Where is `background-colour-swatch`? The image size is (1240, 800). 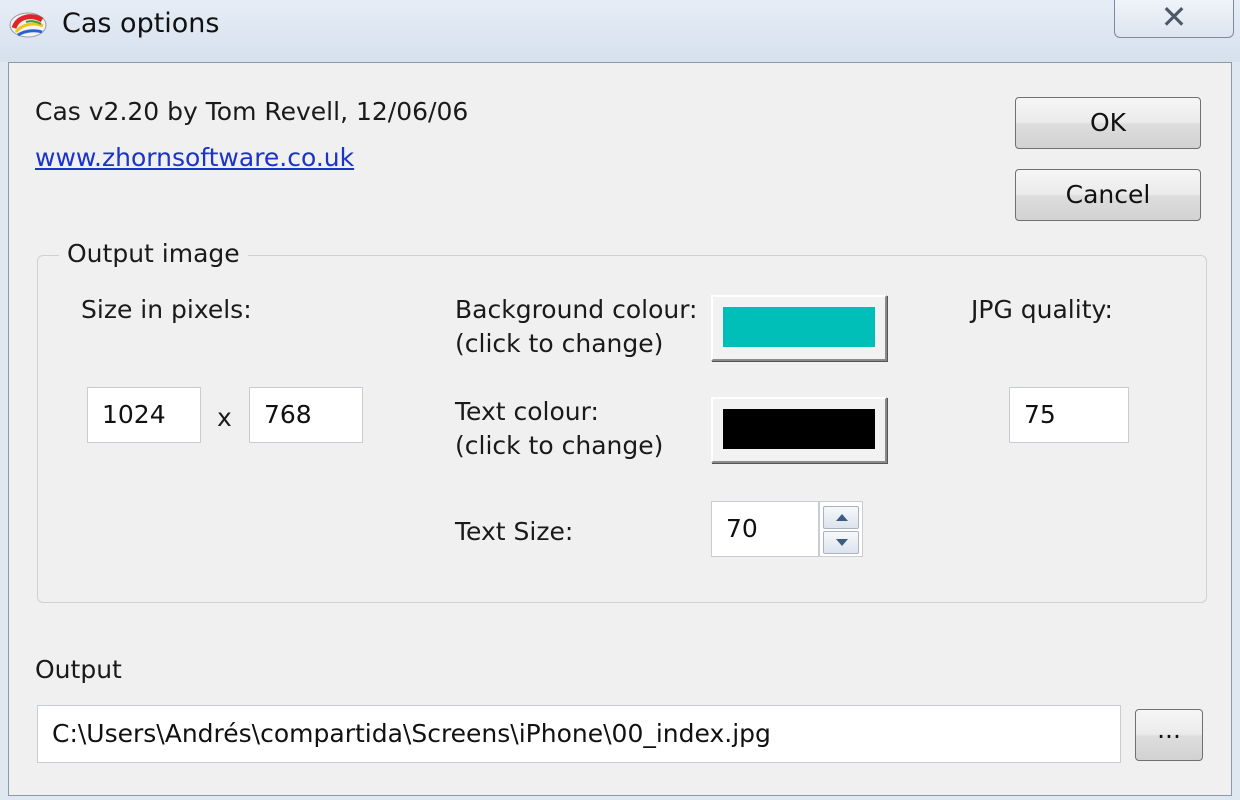 background-colour-swatch is located at coordinates (799, 327).